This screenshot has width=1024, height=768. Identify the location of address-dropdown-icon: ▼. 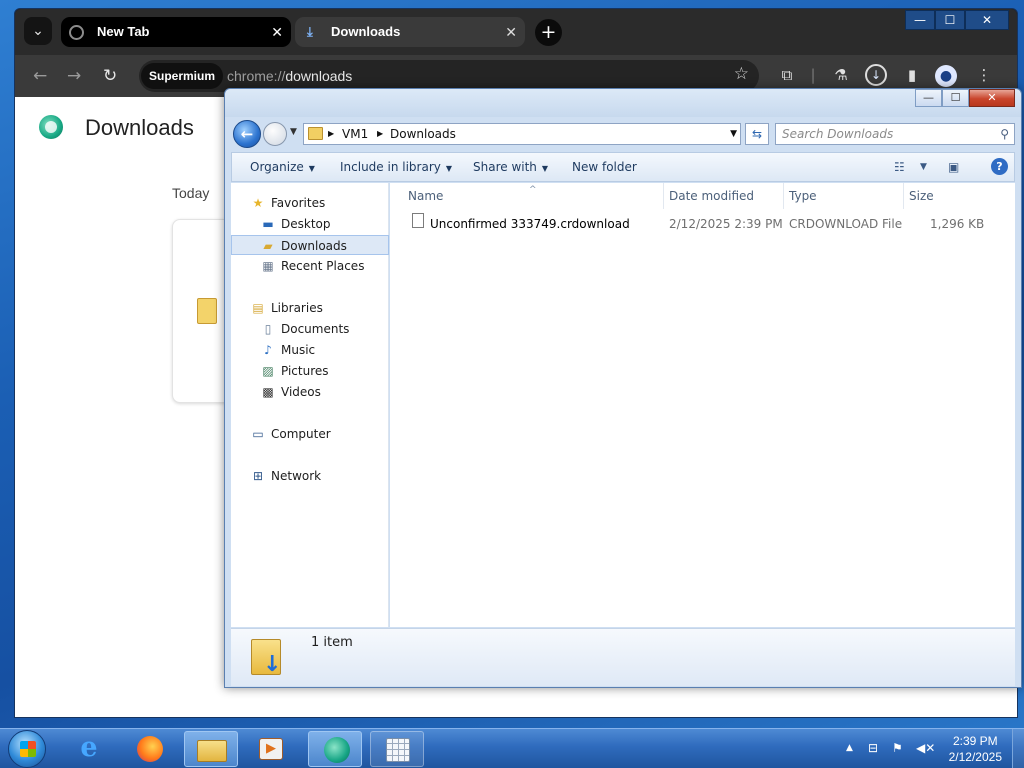
(733, 134).